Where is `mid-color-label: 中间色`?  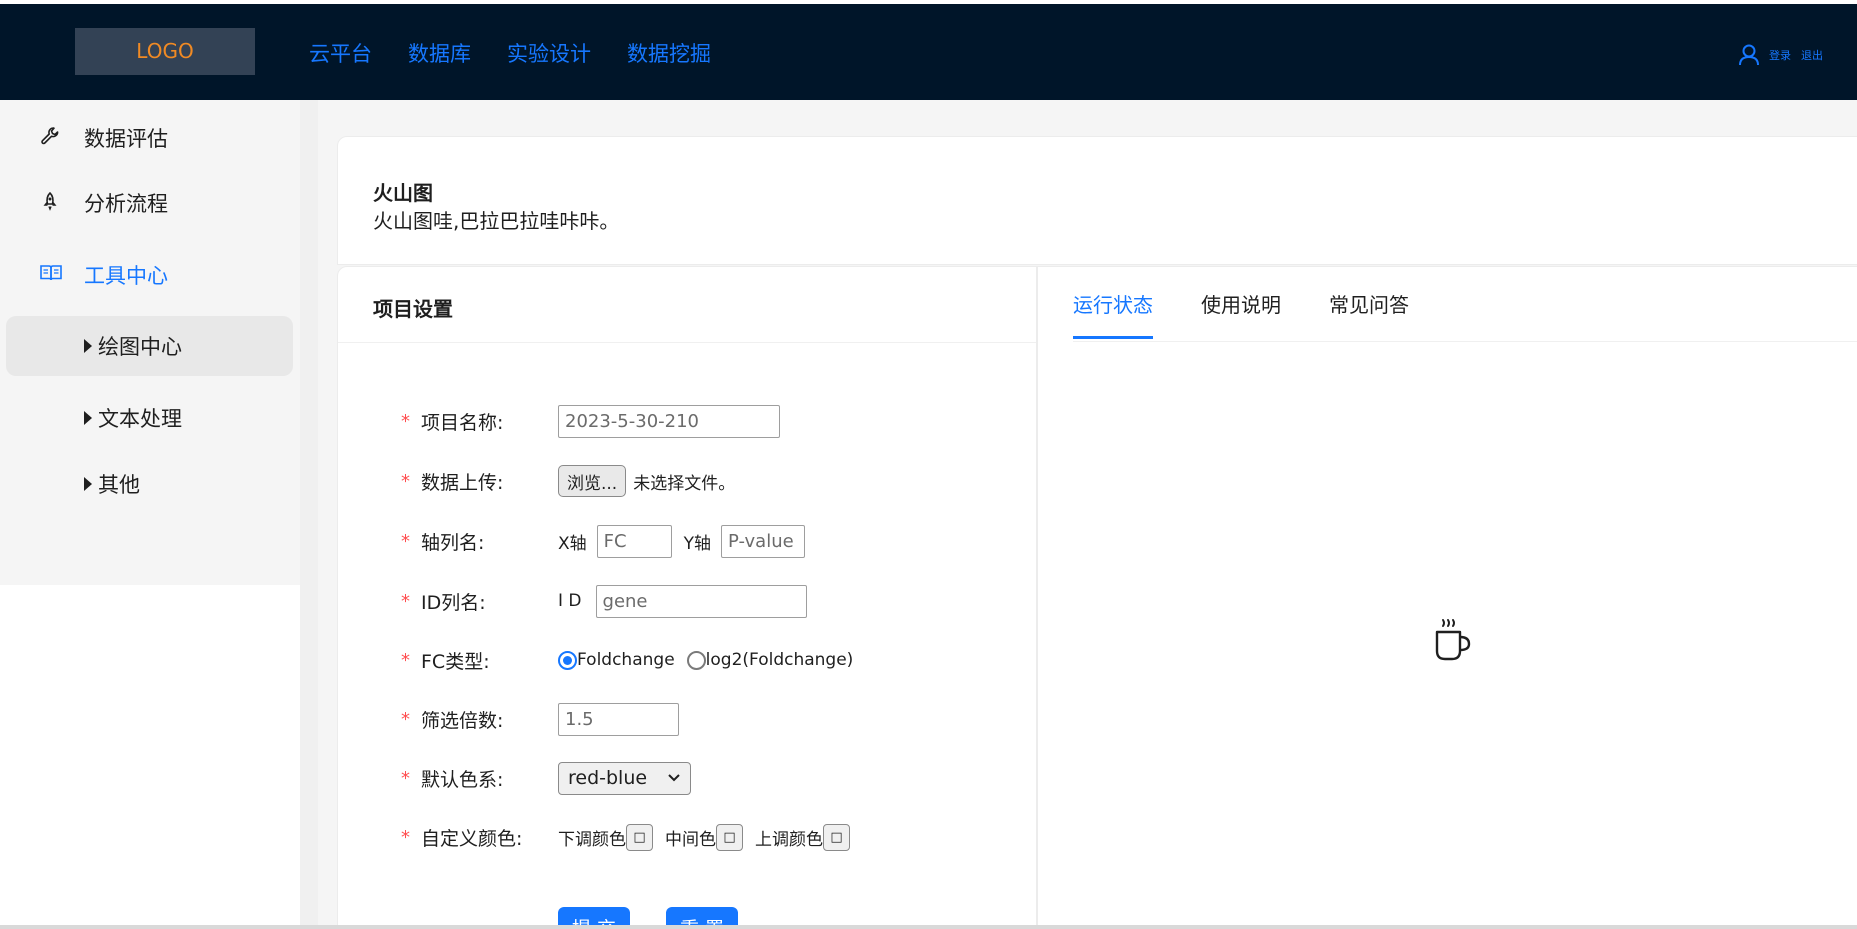 mid-color-label: 中间色 is located at coordinates (690, 839).